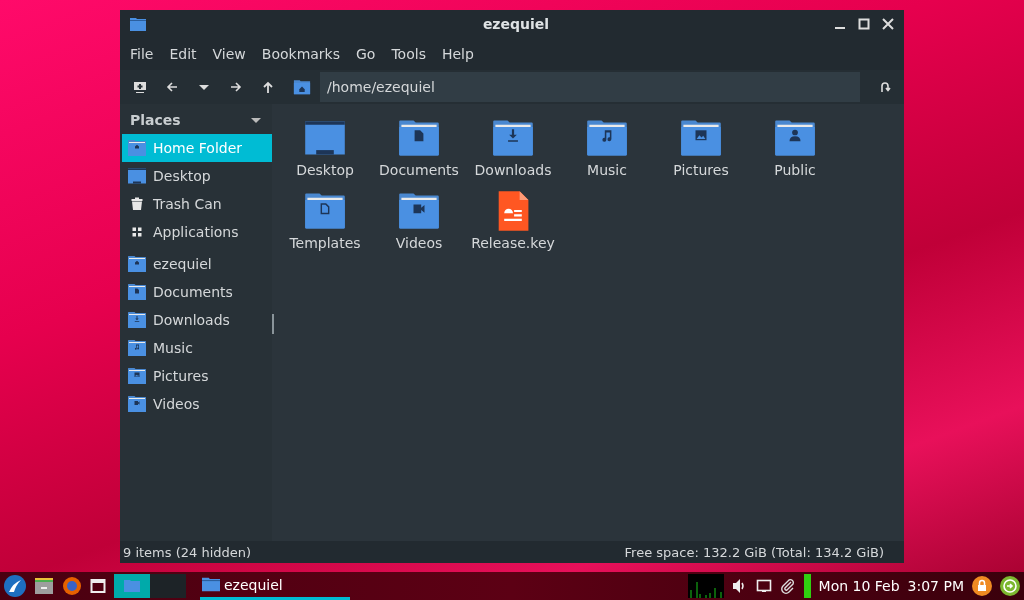 The width and height of the screenshot is (1024, 600). I want to click on file-name: Desktop, so click(325, 170).